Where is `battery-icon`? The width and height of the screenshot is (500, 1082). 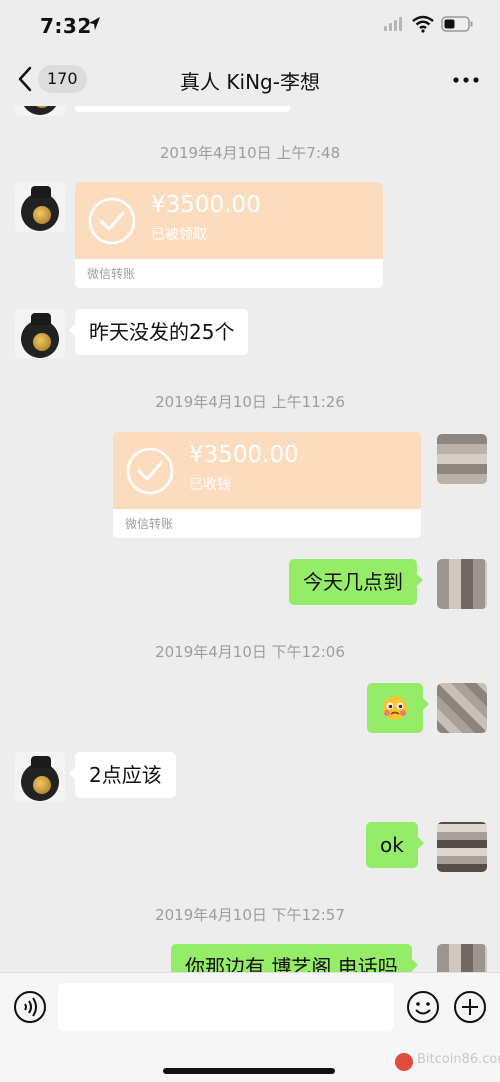
battery-icon is located at coordinates (457, 24).